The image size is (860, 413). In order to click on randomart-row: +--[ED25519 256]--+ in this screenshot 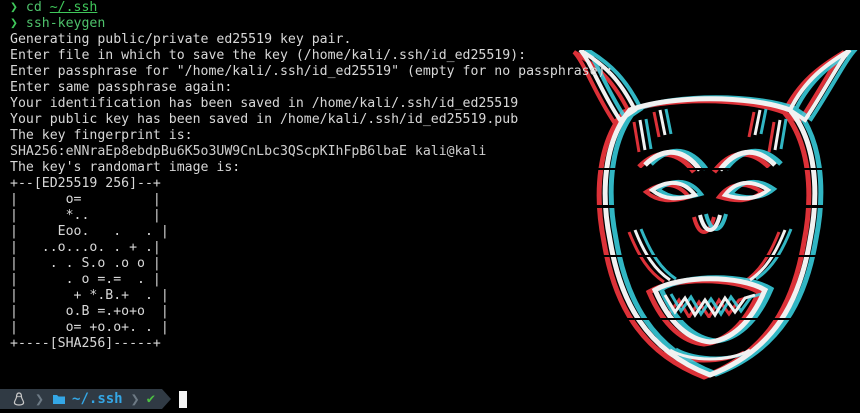, I will do `click(85, 183)`.